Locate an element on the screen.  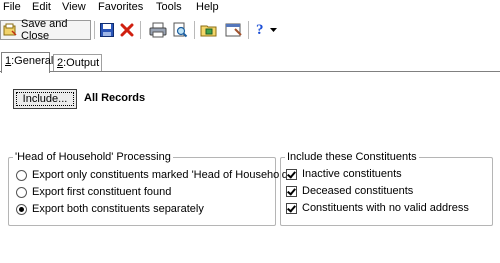
save-and-close-label: Save and Close is located at coordinates (44, 30).